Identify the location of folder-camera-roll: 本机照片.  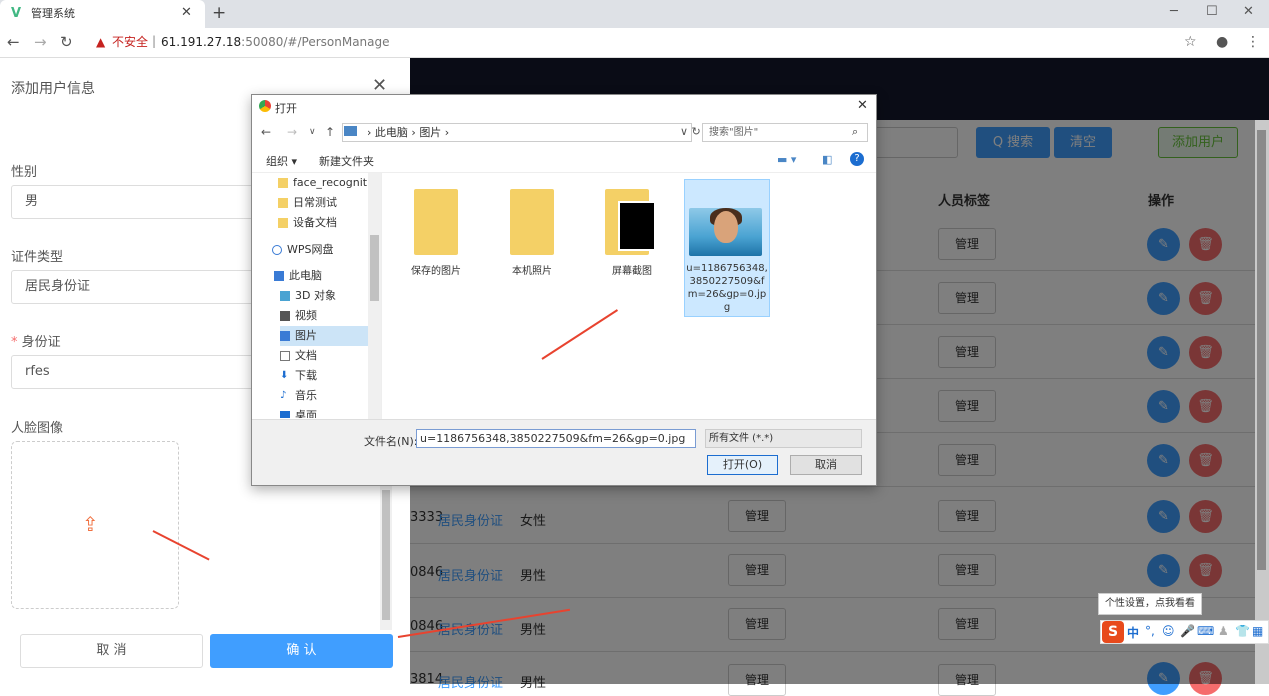
(532, 269).